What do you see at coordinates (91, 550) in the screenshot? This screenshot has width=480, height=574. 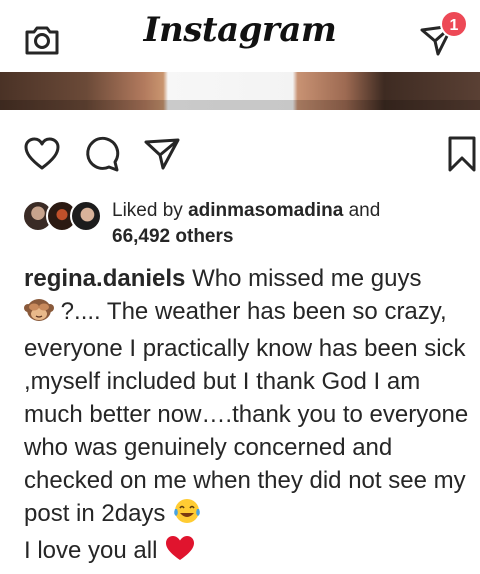 I see `caption-text-3: I love you all` at bounding box center [91, 550].